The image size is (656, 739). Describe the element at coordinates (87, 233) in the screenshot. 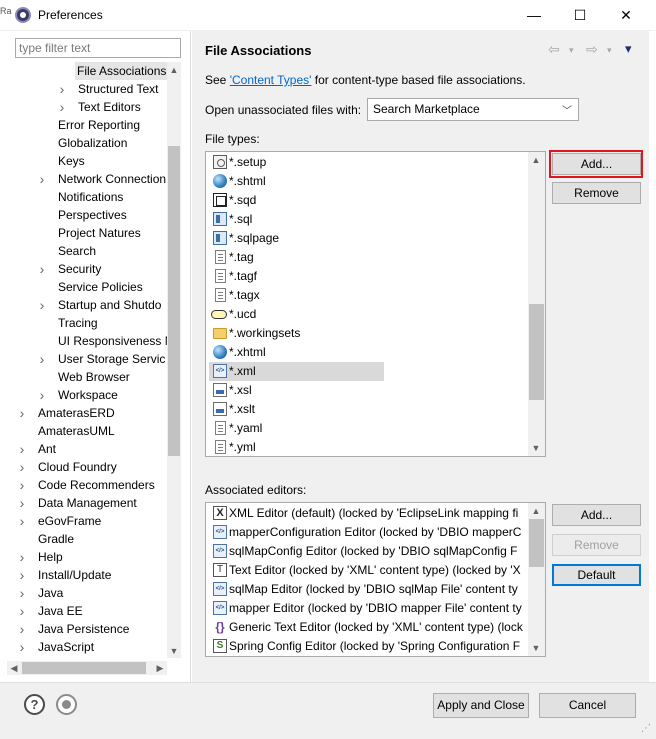

I see `tree-item: Project Natures` at that location.